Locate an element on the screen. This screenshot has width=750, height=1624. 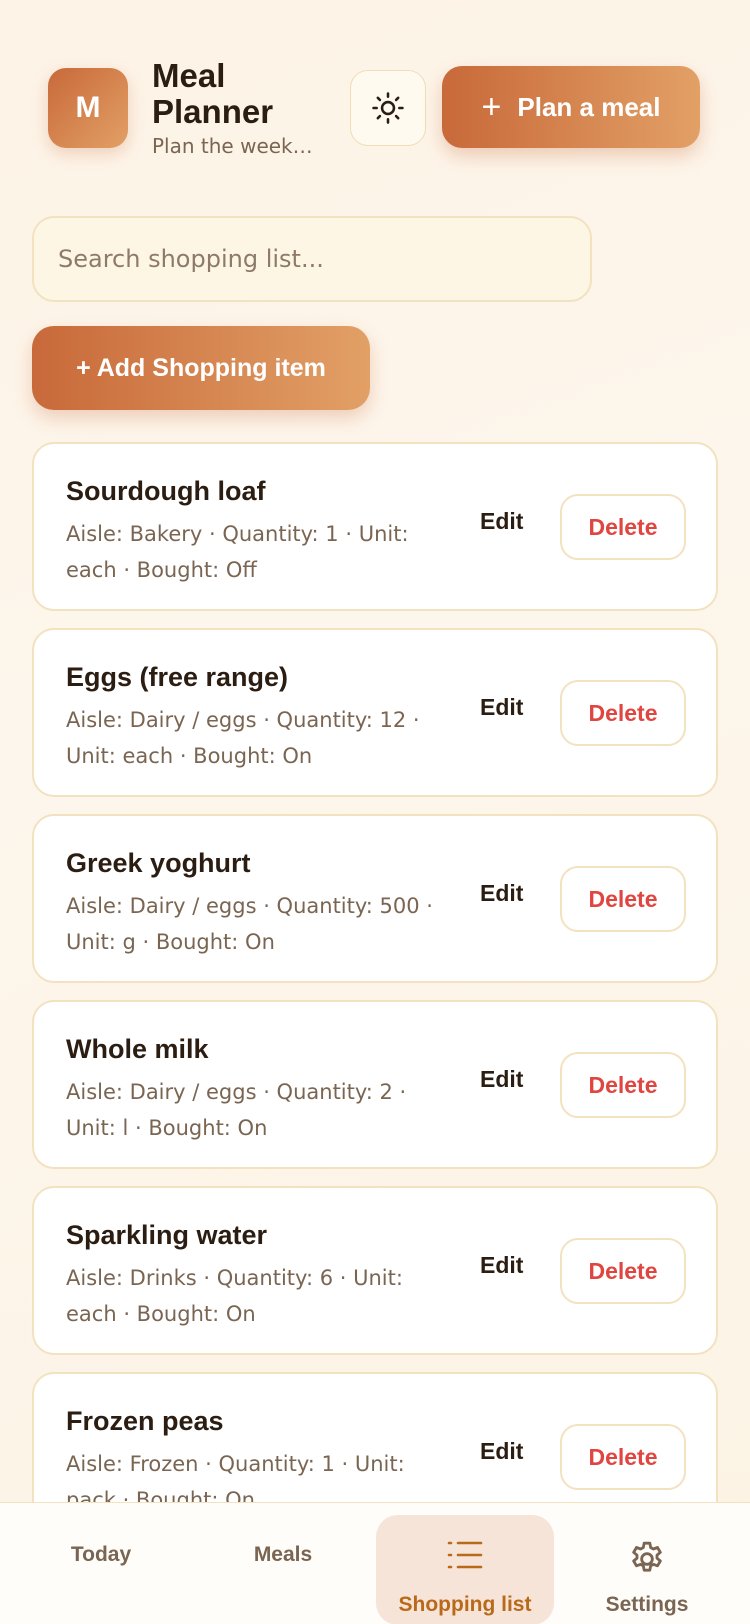
item-name: Greek yoghurt is located at coordinates (158, 863).